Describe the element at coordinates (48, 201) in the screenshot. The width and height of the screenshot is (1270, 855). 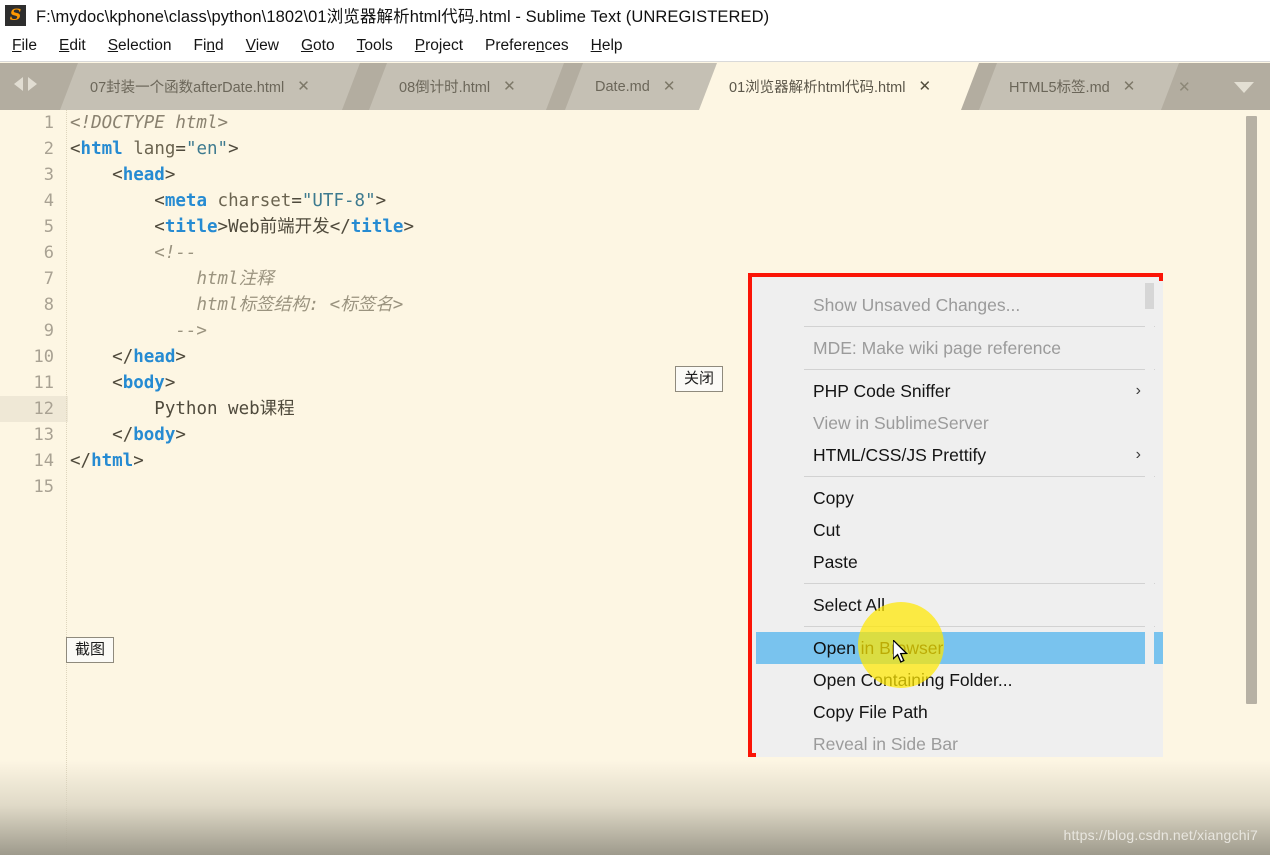
I see `line-number: 4` at that location.